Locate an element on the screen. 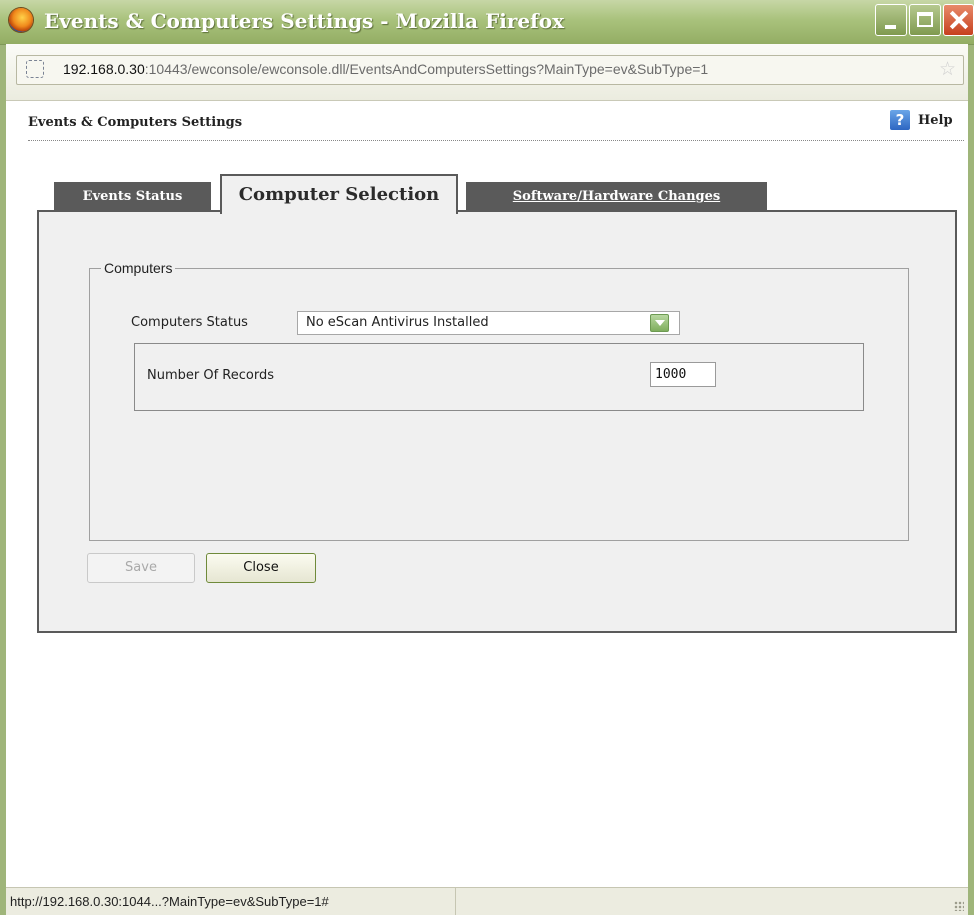 This screenshot has height=915, width=974. tab-events-status: Events Status is located at coordinates (132, 197).